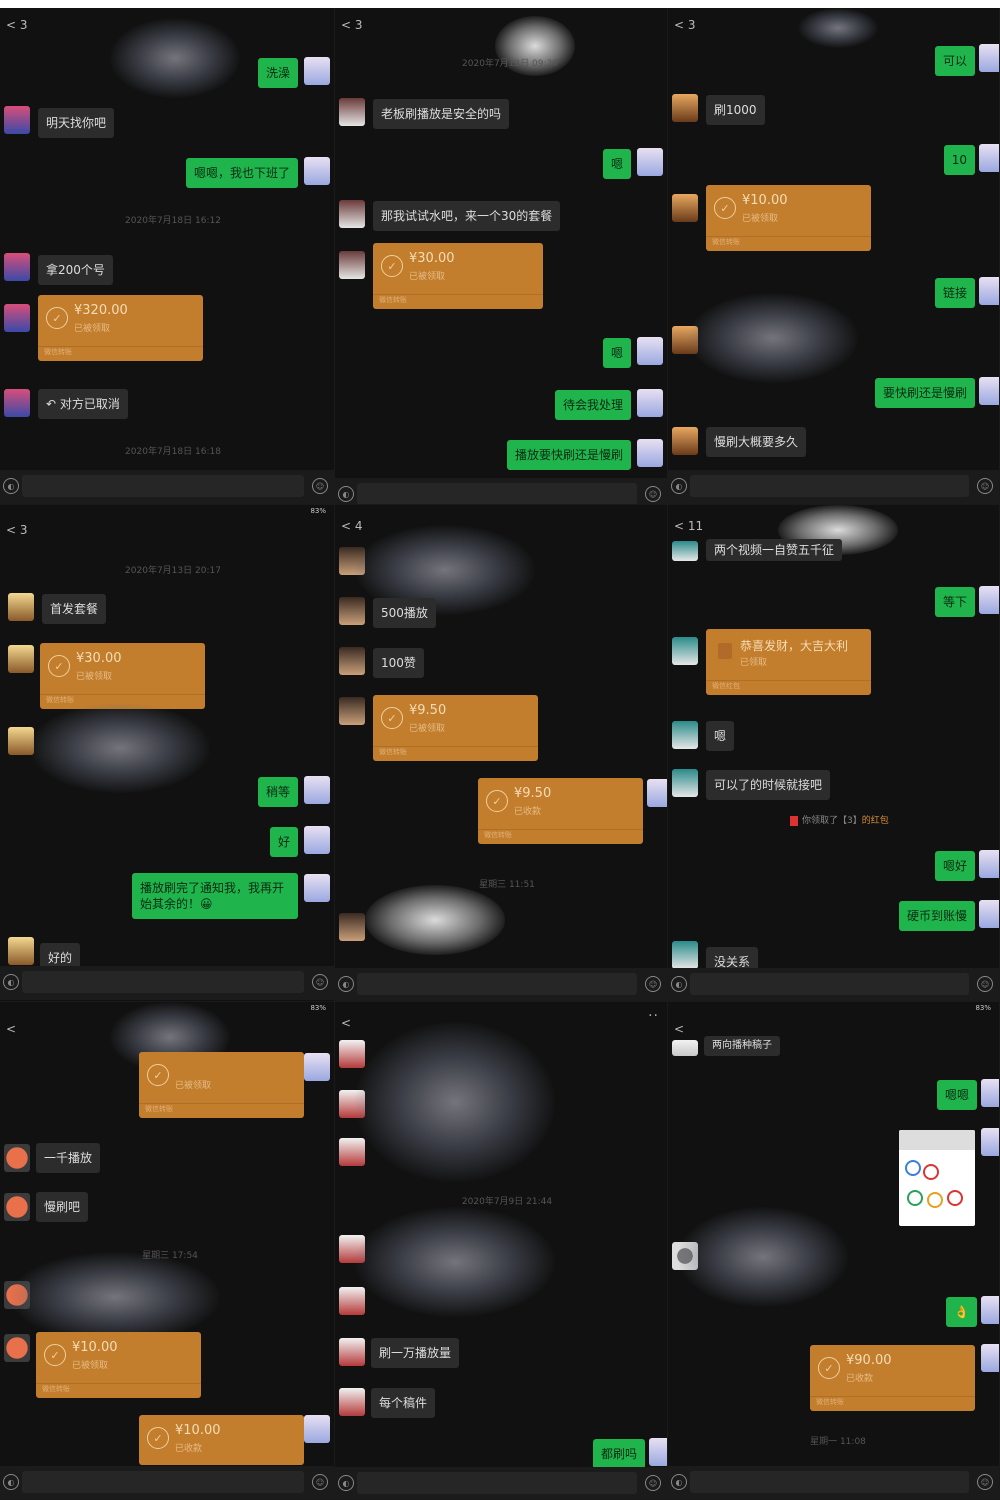 The height and width of the screenshot is (1500, 1000). Describe the element at coordinates (352, 526) in the screenshot. I see `back-button: < 4` at that location.